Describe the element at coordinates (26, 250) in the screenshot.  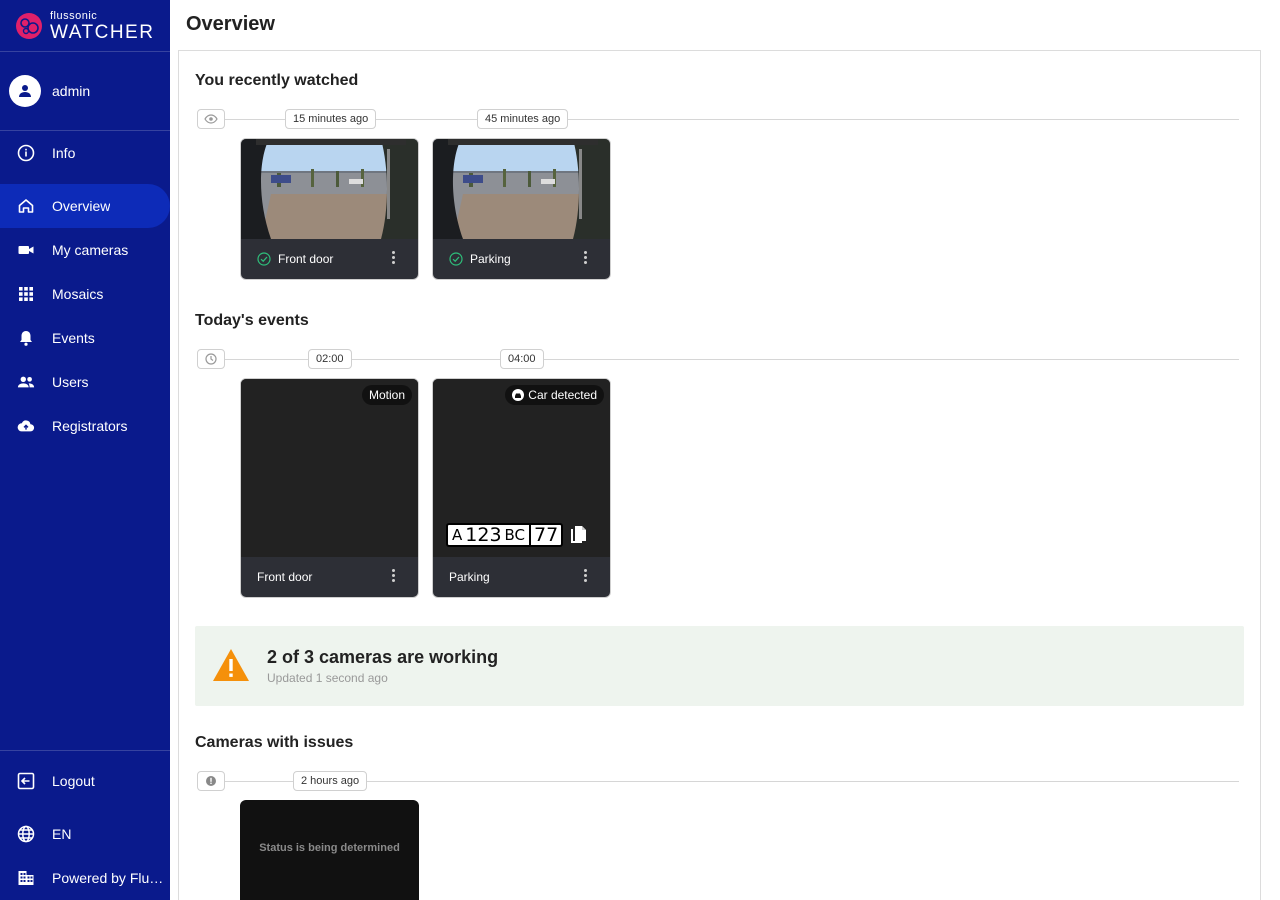
I see `camera-icon` at that location.